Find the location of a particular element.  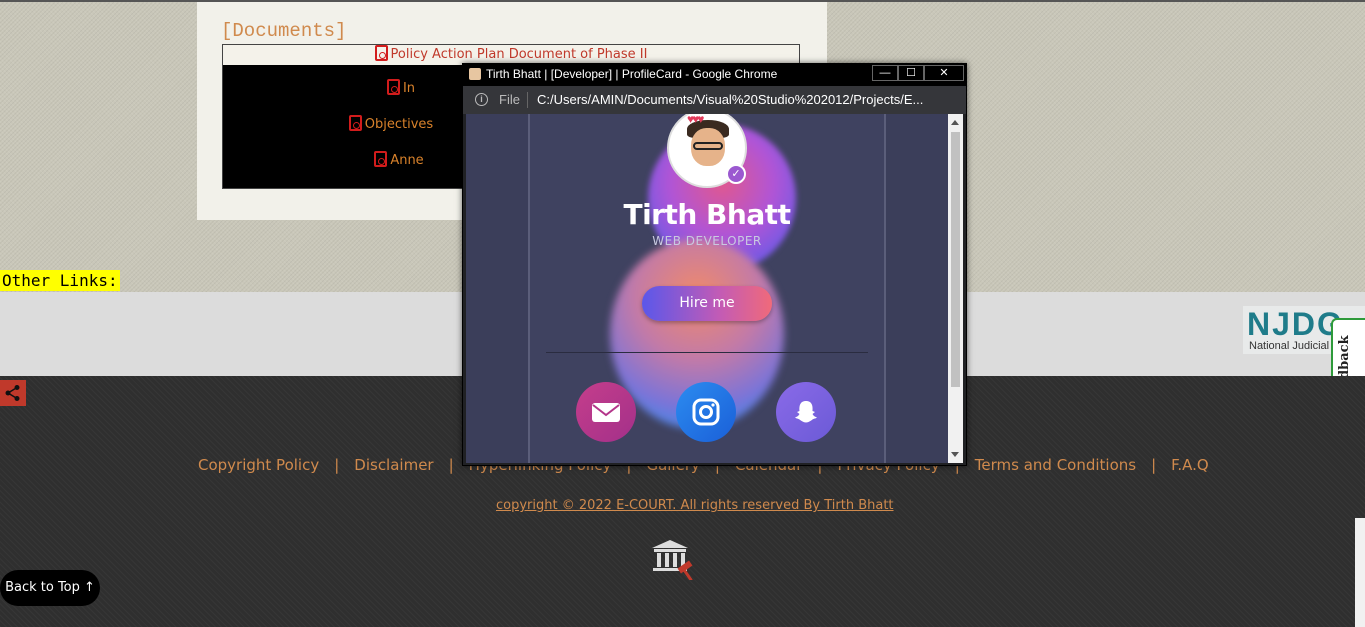

documents-title: [Documents] is located at coordinates (284, 31).